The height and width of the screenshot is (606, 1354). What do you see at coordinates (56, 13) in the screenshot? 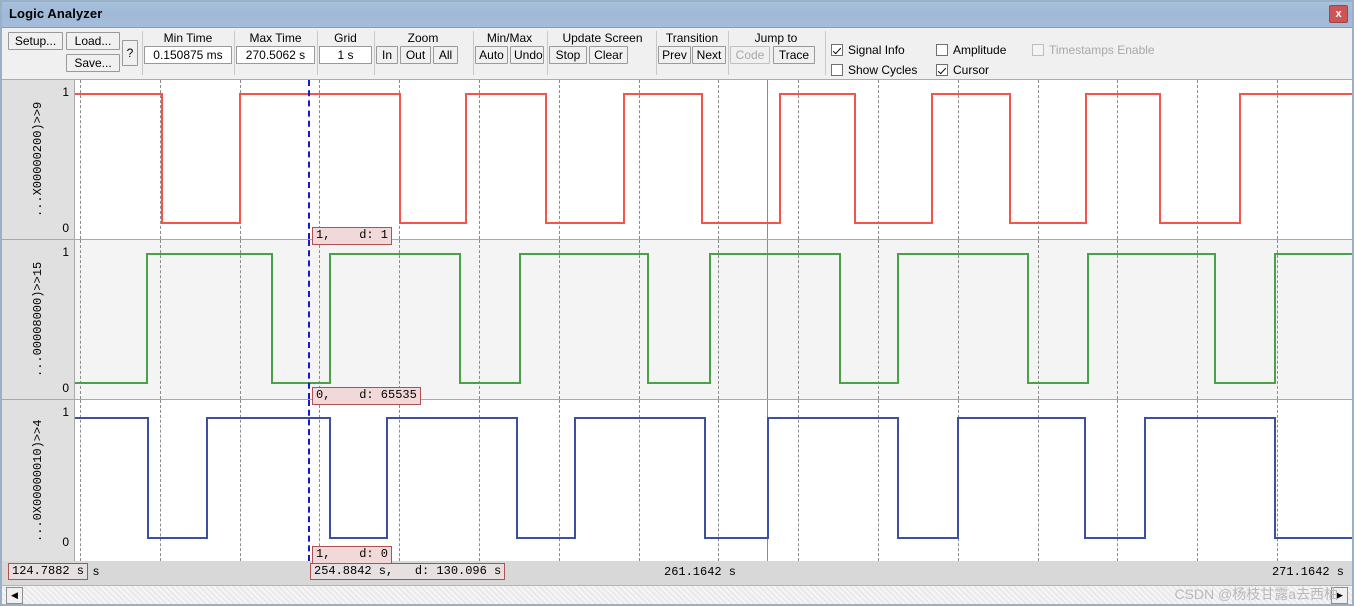
I see `window-title: Logic Analyzer` at bounding box center [56, 13].